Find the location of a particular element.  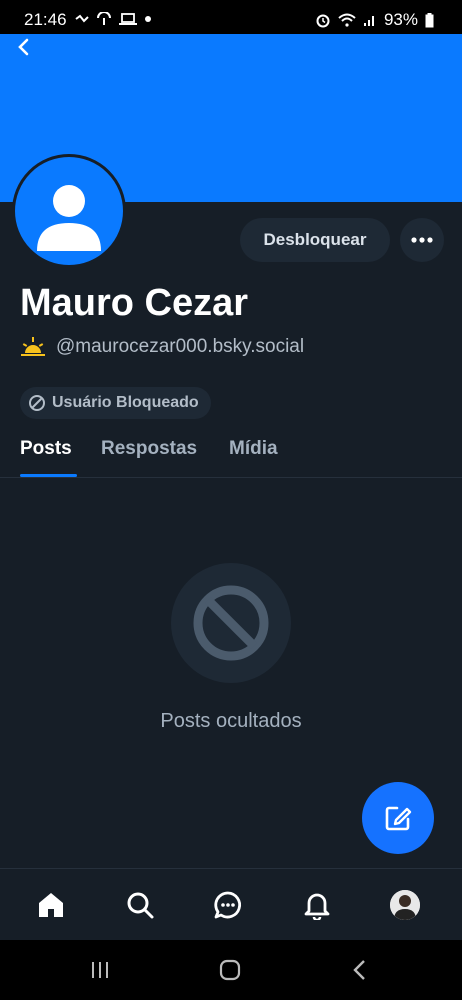

status-right: 93% is located at coordinates (374, 20).